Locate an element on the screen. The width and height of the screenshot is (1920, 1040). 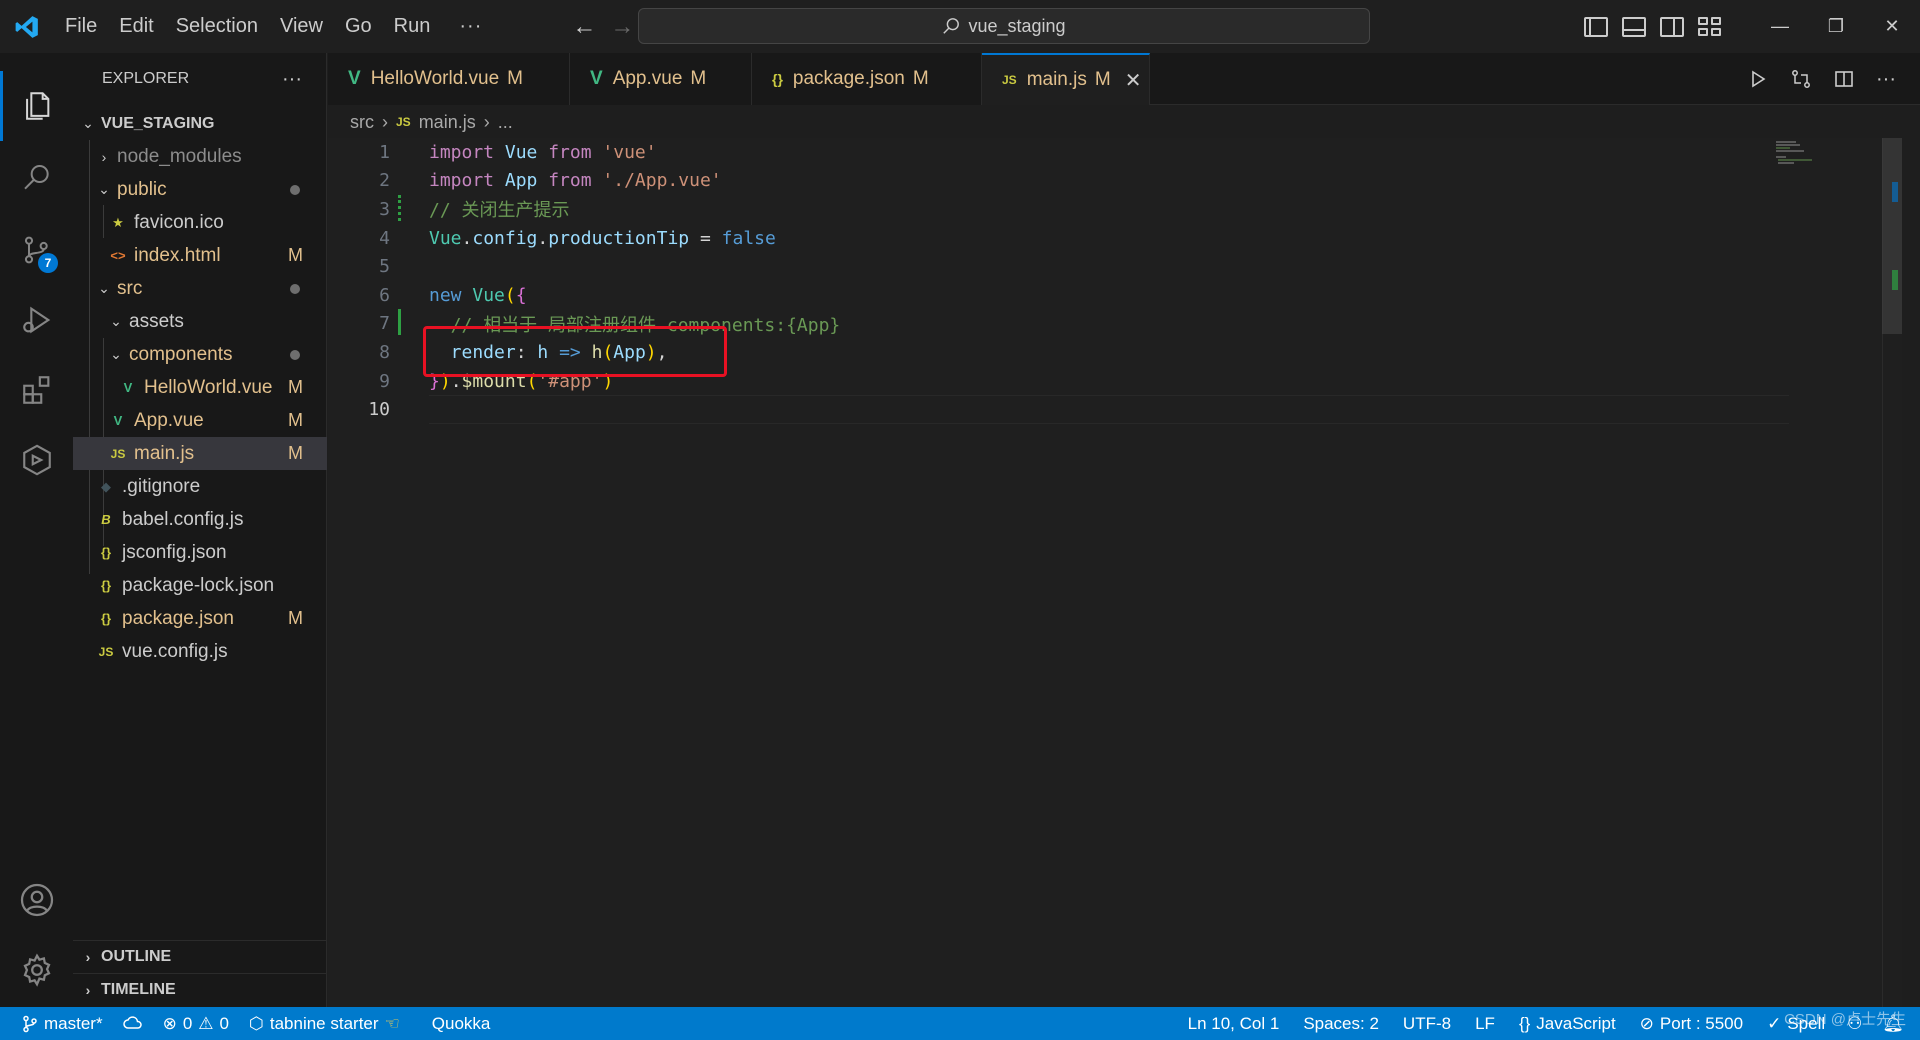
tree-item-index-html: <> index.html M is located at coordinates (200, 255).